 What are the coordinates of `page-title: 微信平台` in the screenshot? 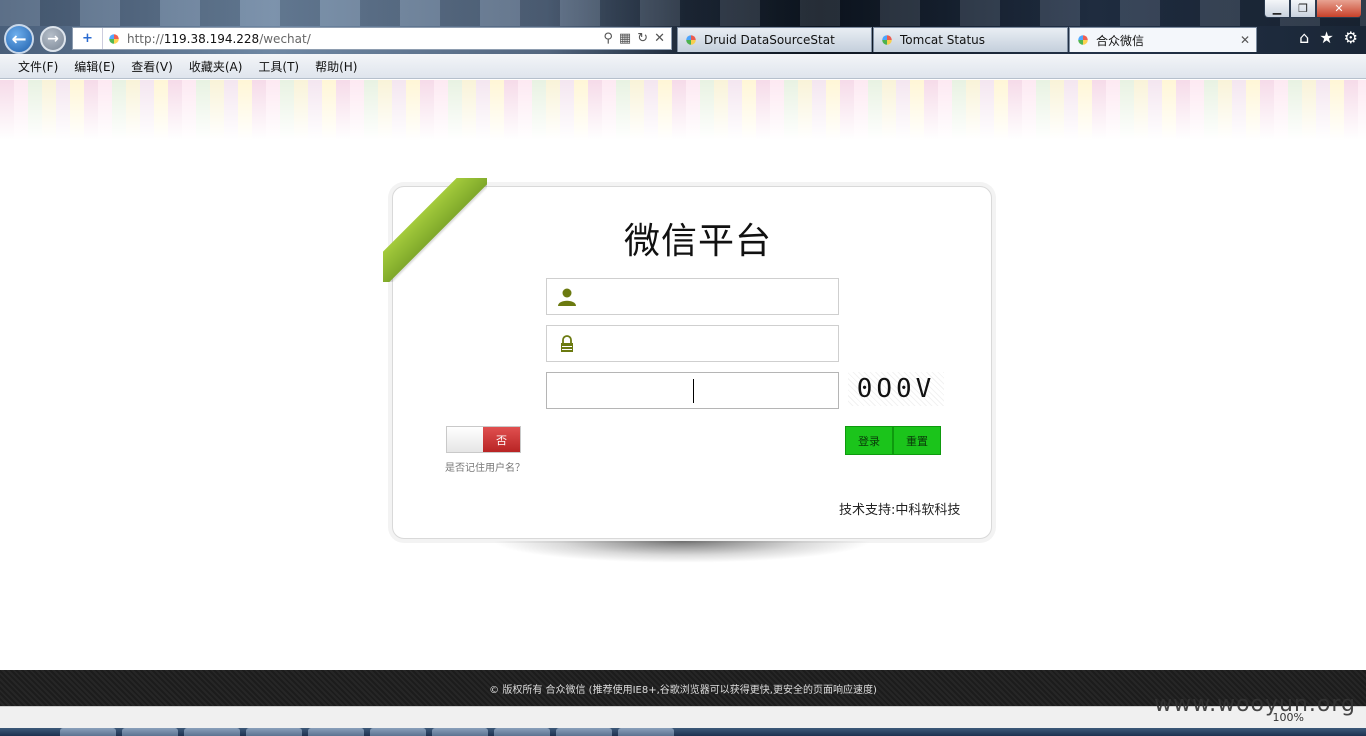 It's located at (697, 241).